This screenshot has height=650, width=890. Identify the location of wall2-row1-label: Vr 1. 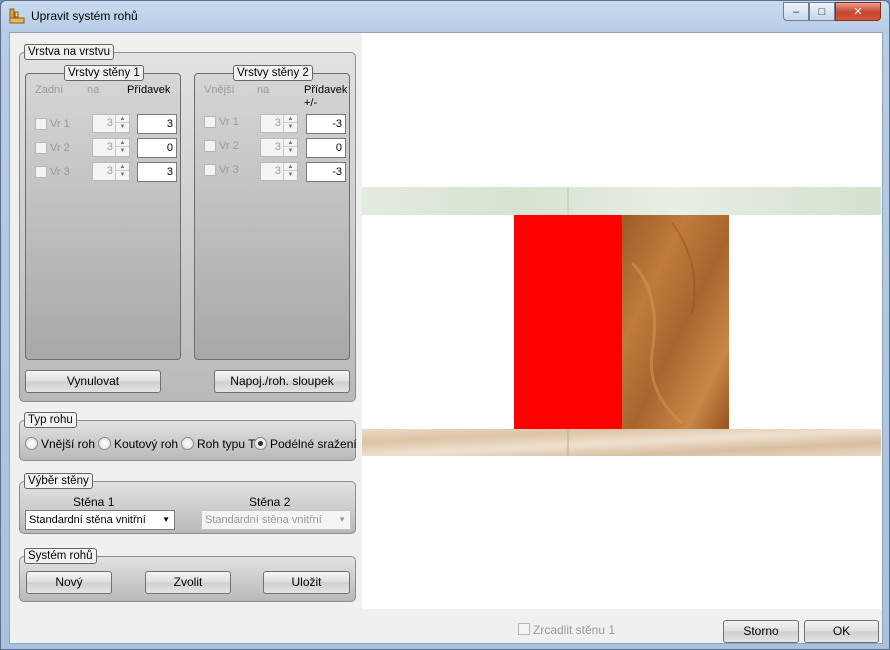
(229, 122).